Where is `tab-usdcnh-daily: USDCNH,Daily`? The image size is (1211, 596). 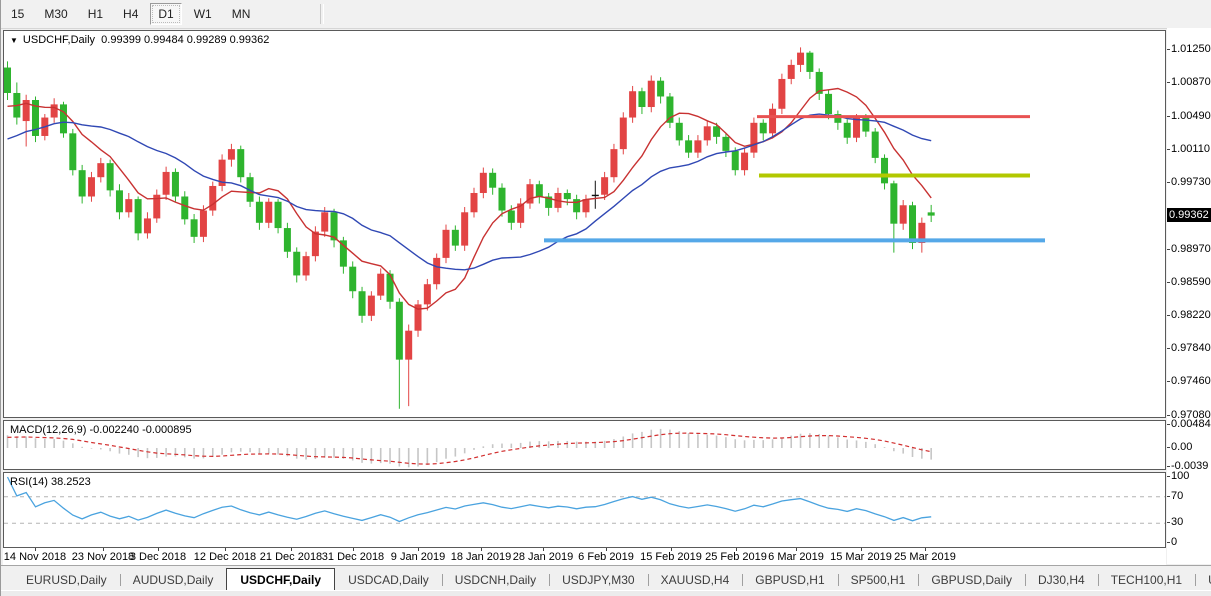 tab-usdcnh-daily: USDCNH,Daily is located at coordinates (495, 580).